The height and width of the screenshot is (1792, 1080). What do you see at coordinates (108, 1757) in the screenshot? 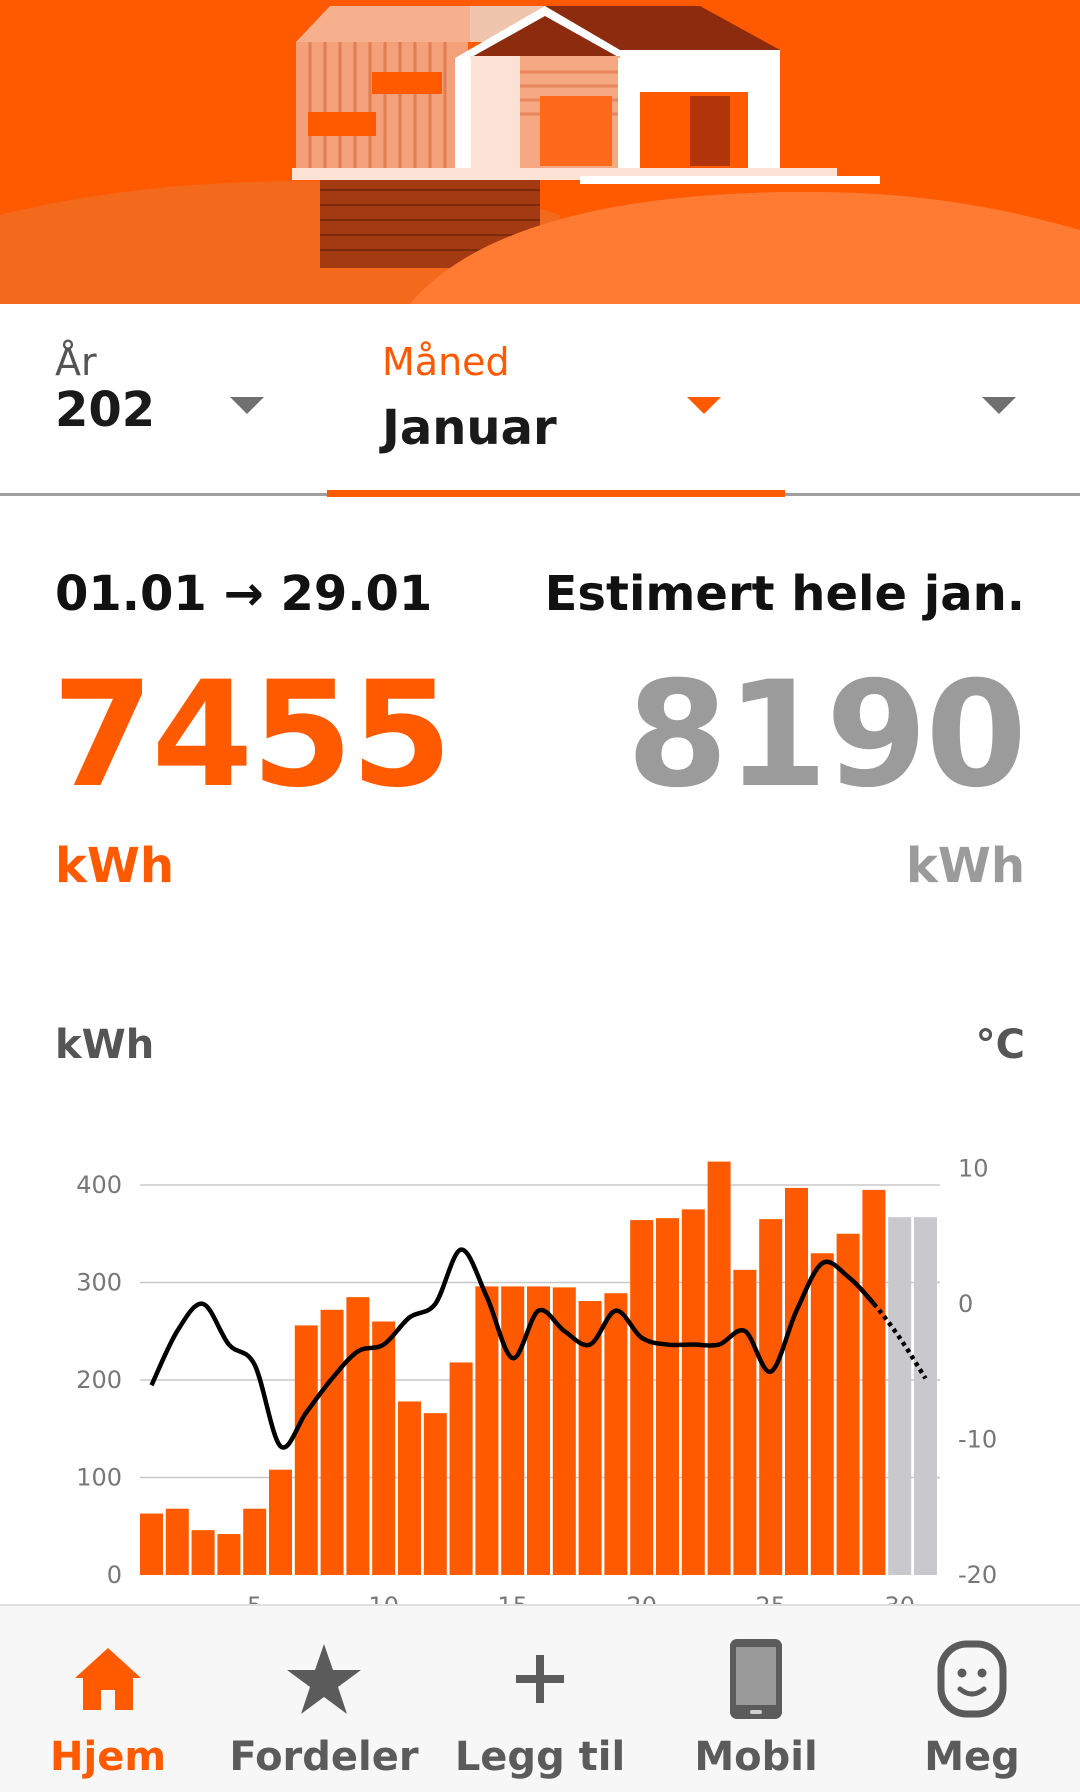
I see `nav-label-home: Hjem` at bounding box center [108, 1757].